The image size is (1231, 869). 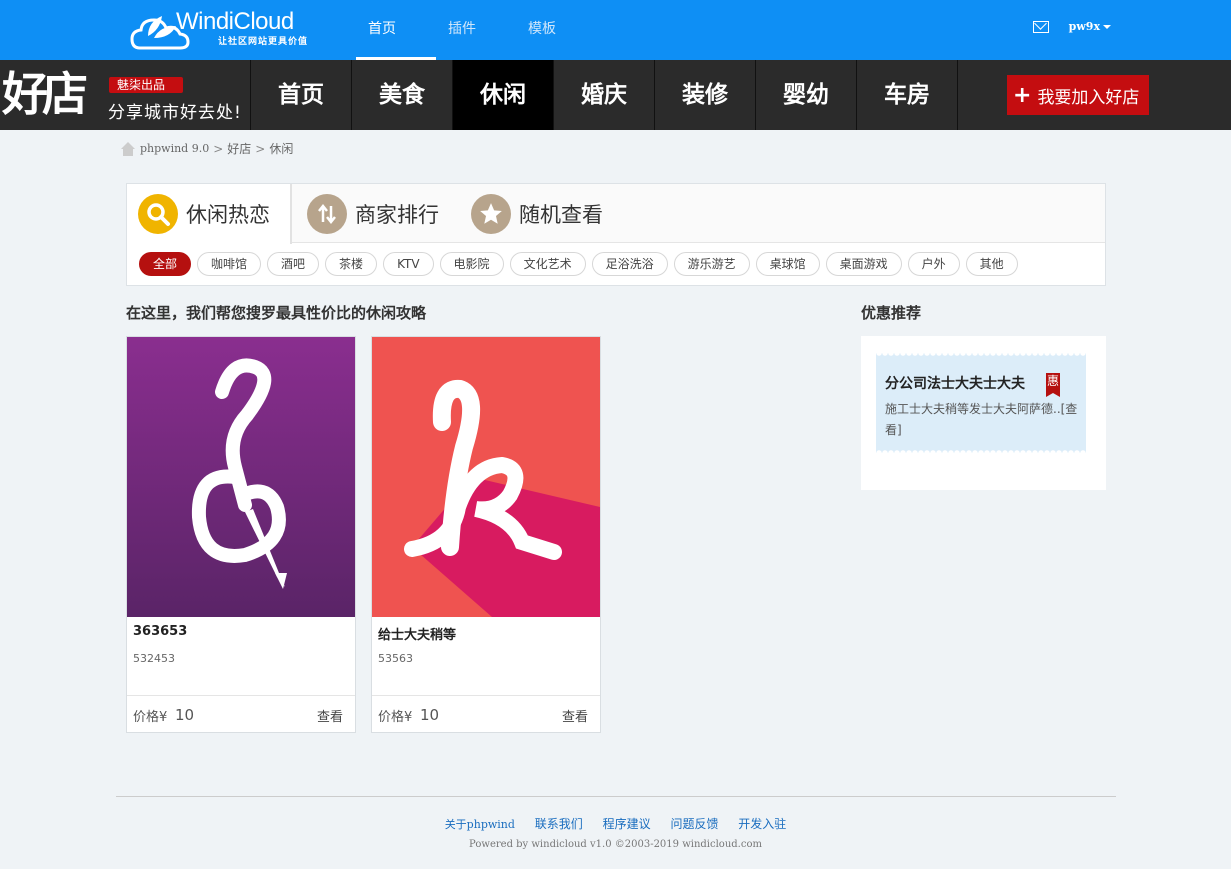 What do you see at coordinates (128, 148) in the screenshot?
I see `home-icon` at bounding box center [128, 148].